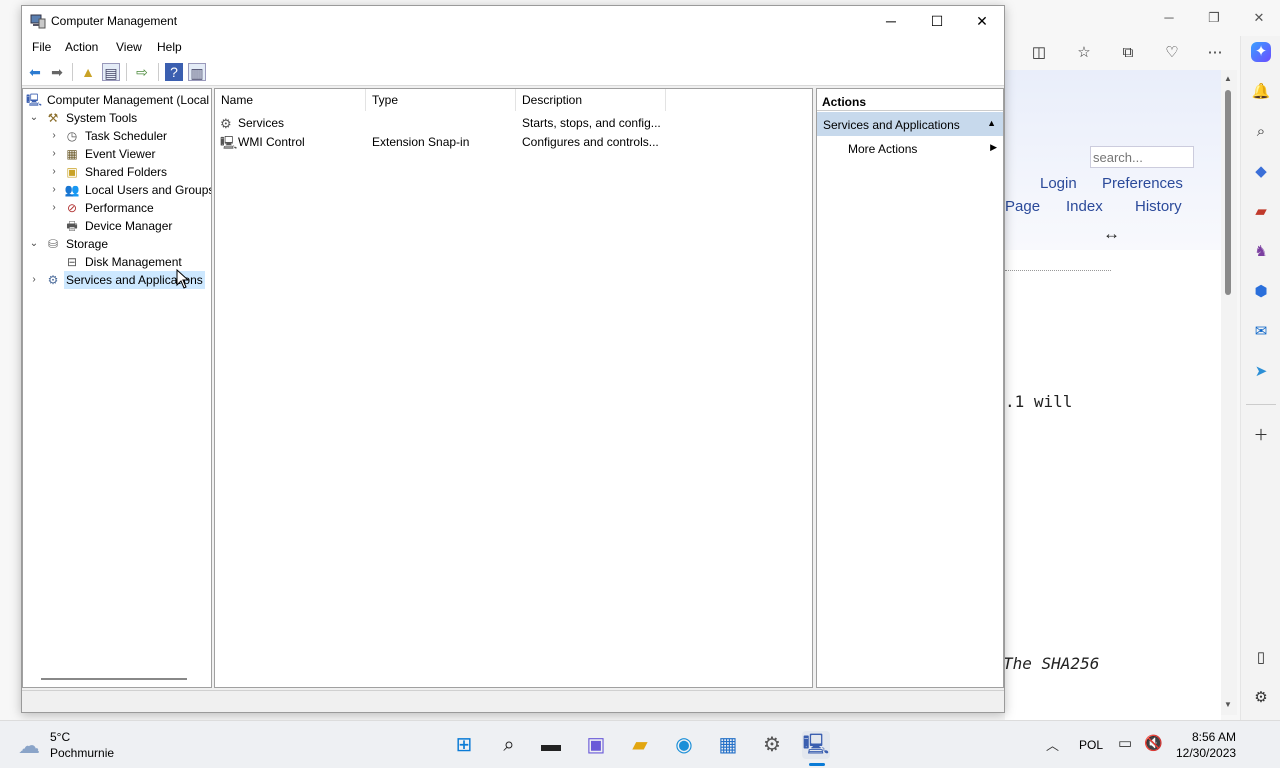 The image size is (1280, 768). What do you see at coordinates (1142, 183) in the screenshot?
I see `preferences-link: Preferences` at bounding box center [1142, 183].